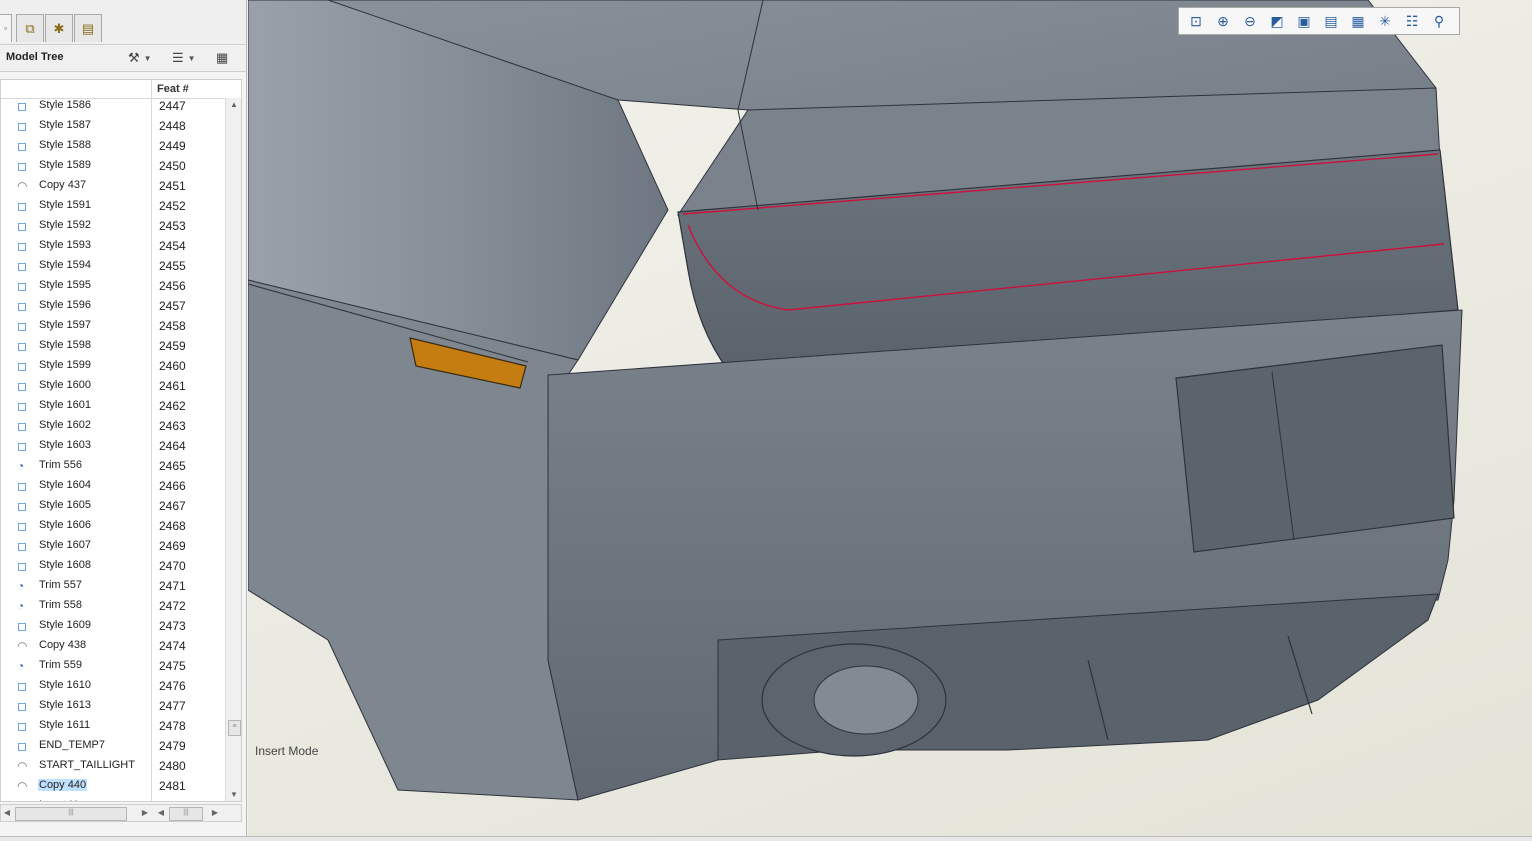  Describe the element at coordinates (65, 625) in the screenshot. I see `tree-row-name: Style 1609` at that location.